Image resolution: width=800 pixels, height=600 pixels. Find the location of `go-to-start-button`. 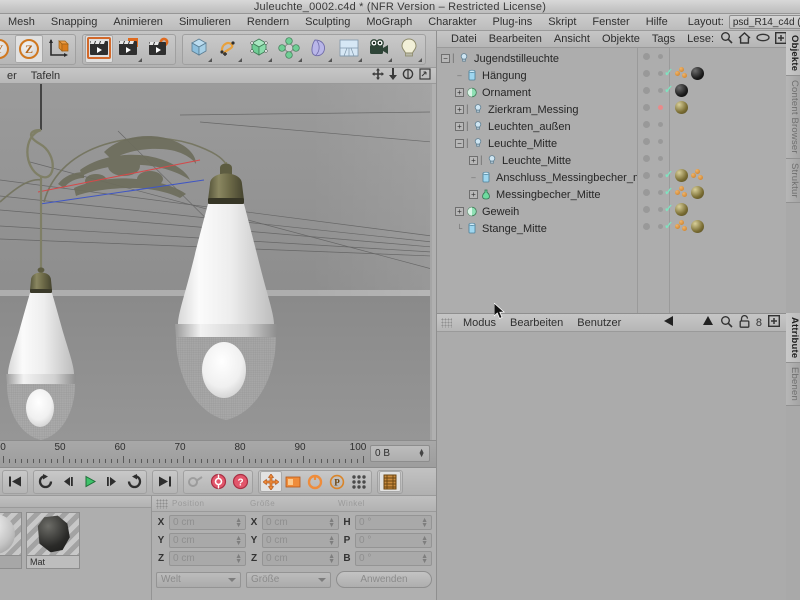

go-to-start-button is located at coordinates (15, 481).